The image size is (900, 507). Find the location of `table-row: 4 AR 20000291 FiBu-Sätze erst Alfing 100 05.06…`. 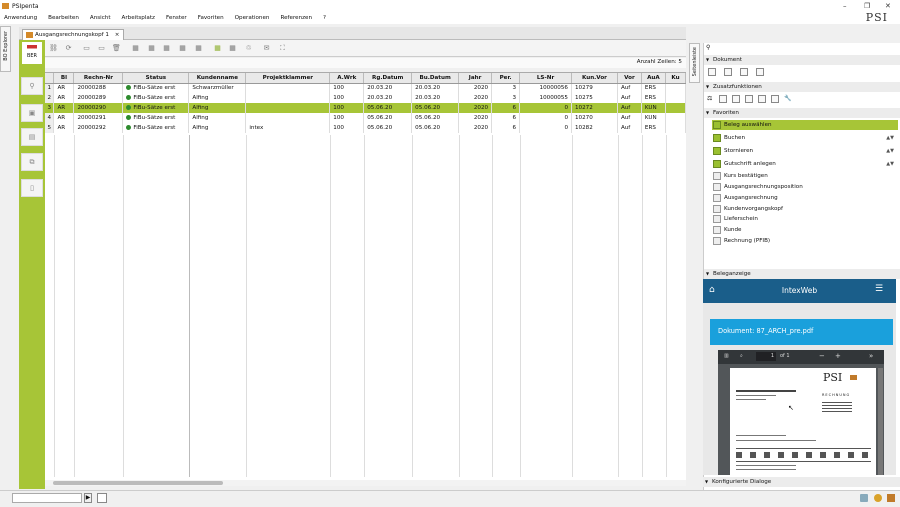

table-row: 4 AR 20000291 FiBu-Sätze erst Alfing 100 05.06… is located at coordinates (366, 118).